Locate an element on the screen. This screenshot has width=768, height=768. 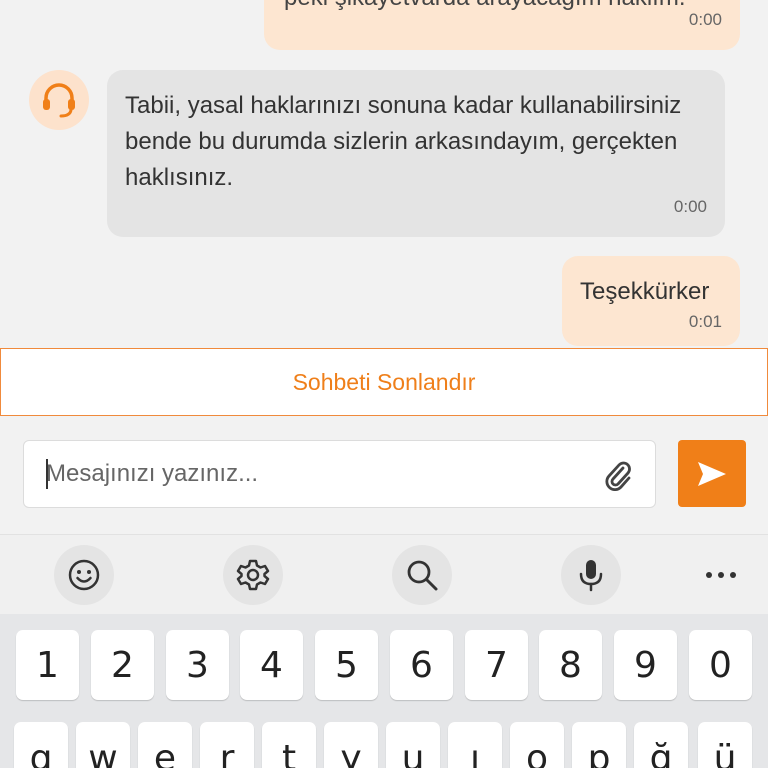
key-e: e is located at coordinates (165, 745).